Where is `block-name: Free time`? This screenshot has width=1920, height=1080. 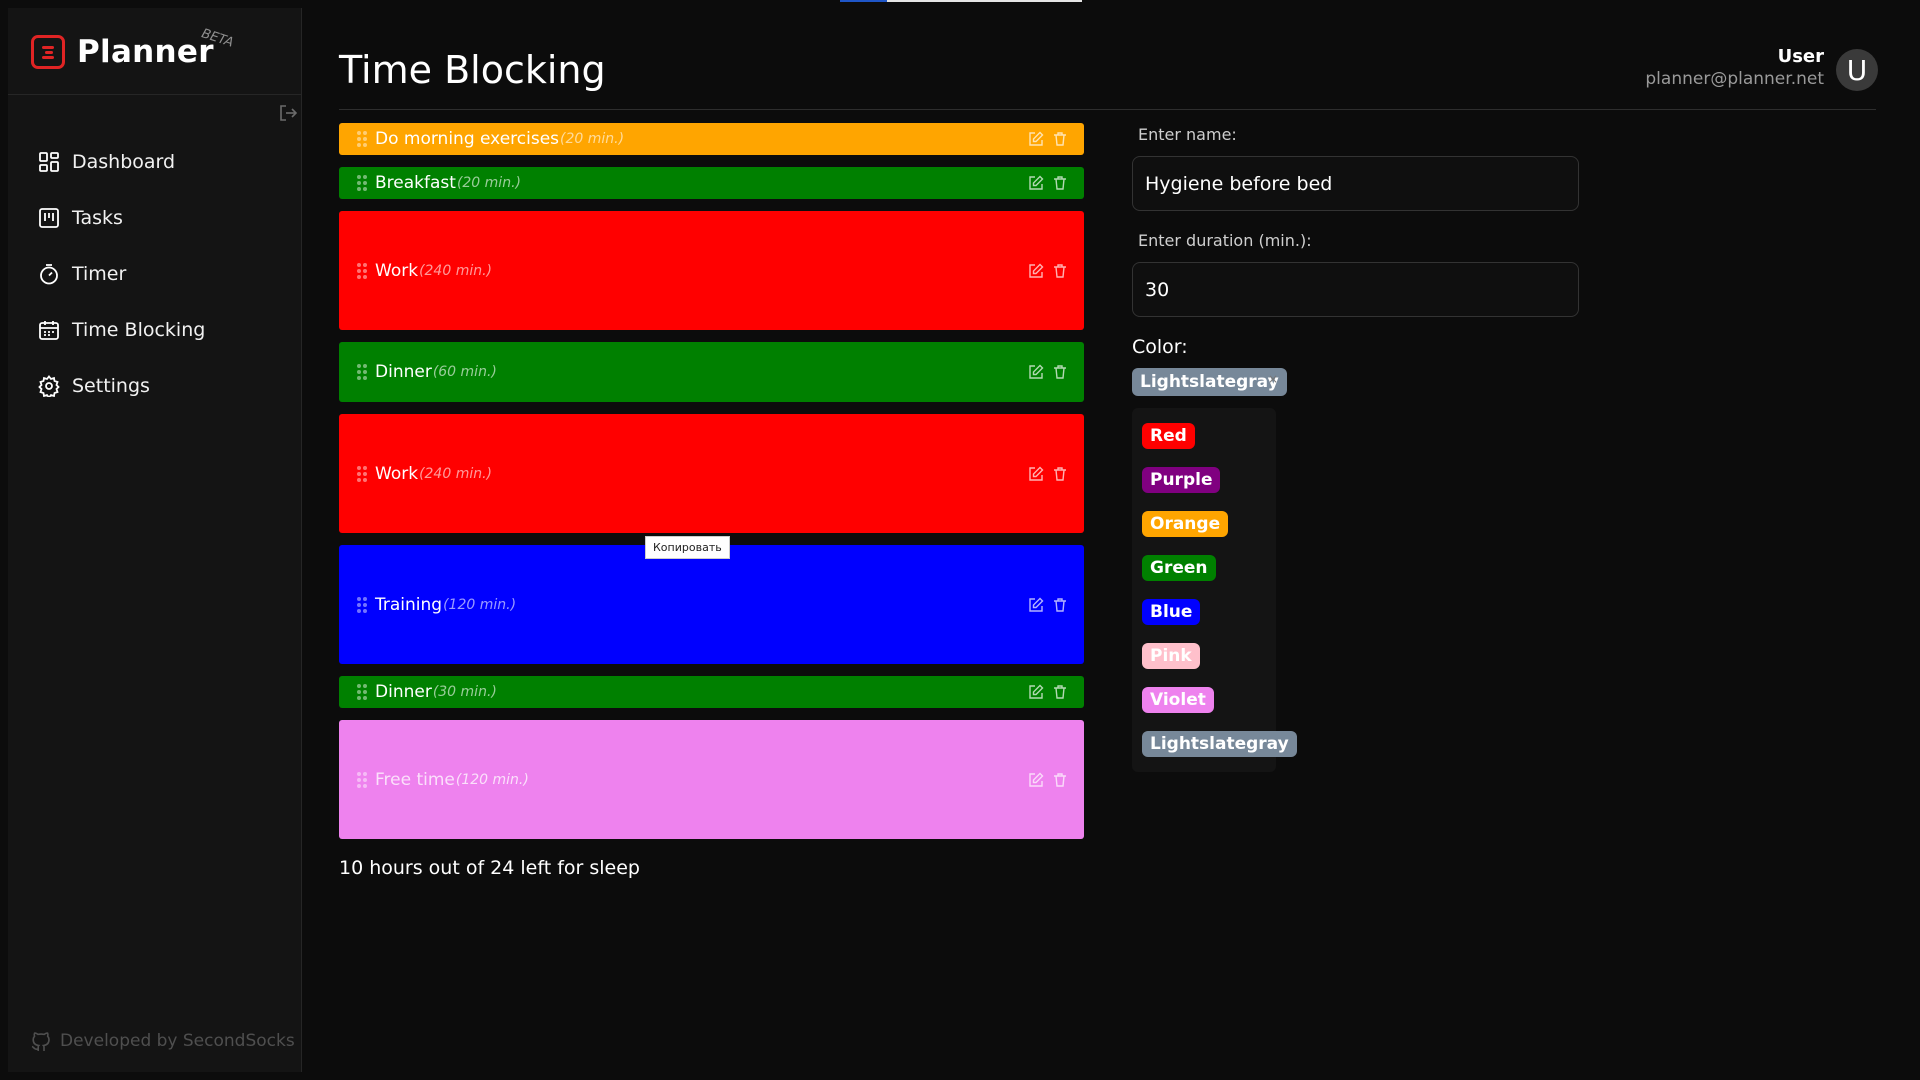
block-name: Free time is located at coordinates (415, 779).